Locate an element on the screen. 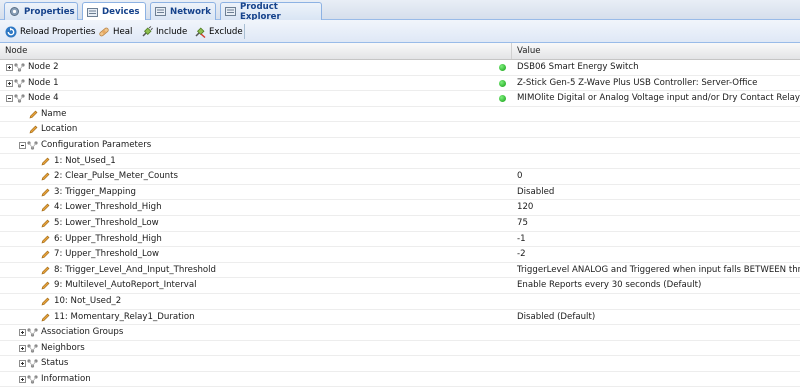 Image resolution: width=800 pixels, height=391 pixels. row-label: 1: Not_Used_1 is located at coordinates (85, 160).